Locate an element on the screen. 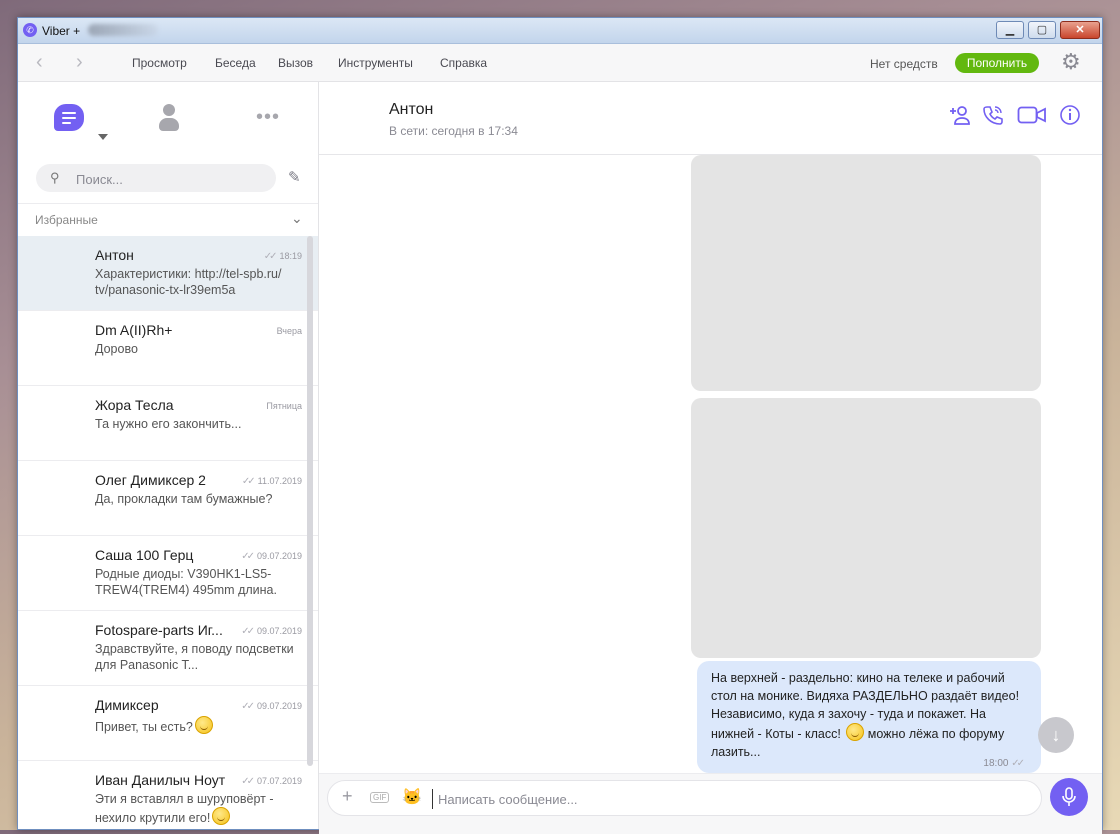 This screenshot has height=834, width=1120. chat-preview: Дорово is located at coordinates (116, 349).